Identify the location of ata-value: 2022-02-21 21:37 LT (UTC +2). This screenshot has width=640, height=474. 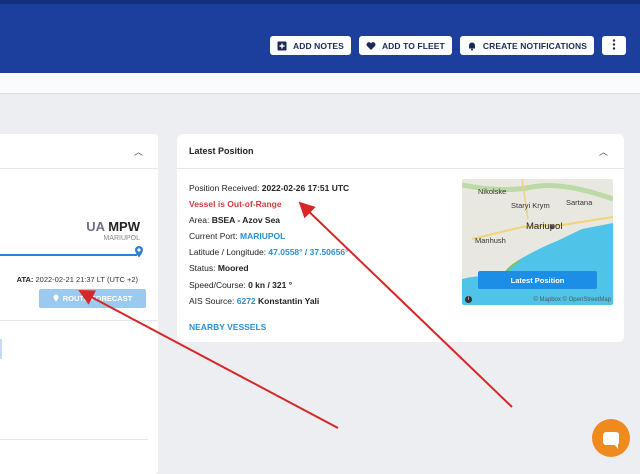
(87, 279).